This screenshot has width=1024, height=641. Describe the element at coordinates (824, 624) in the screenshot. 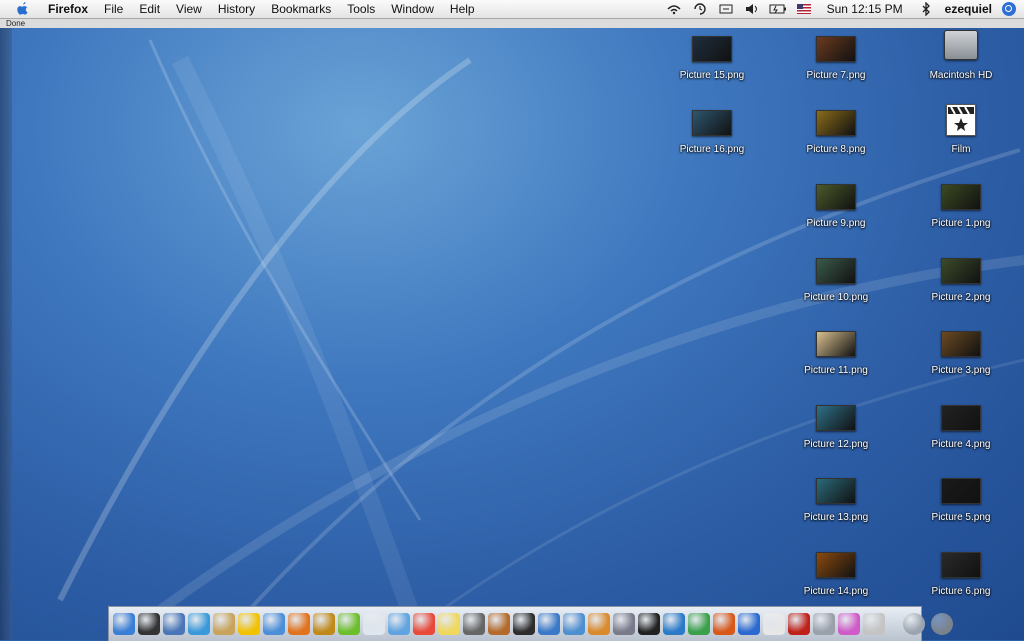

I see `gear-app-icon` at that location.